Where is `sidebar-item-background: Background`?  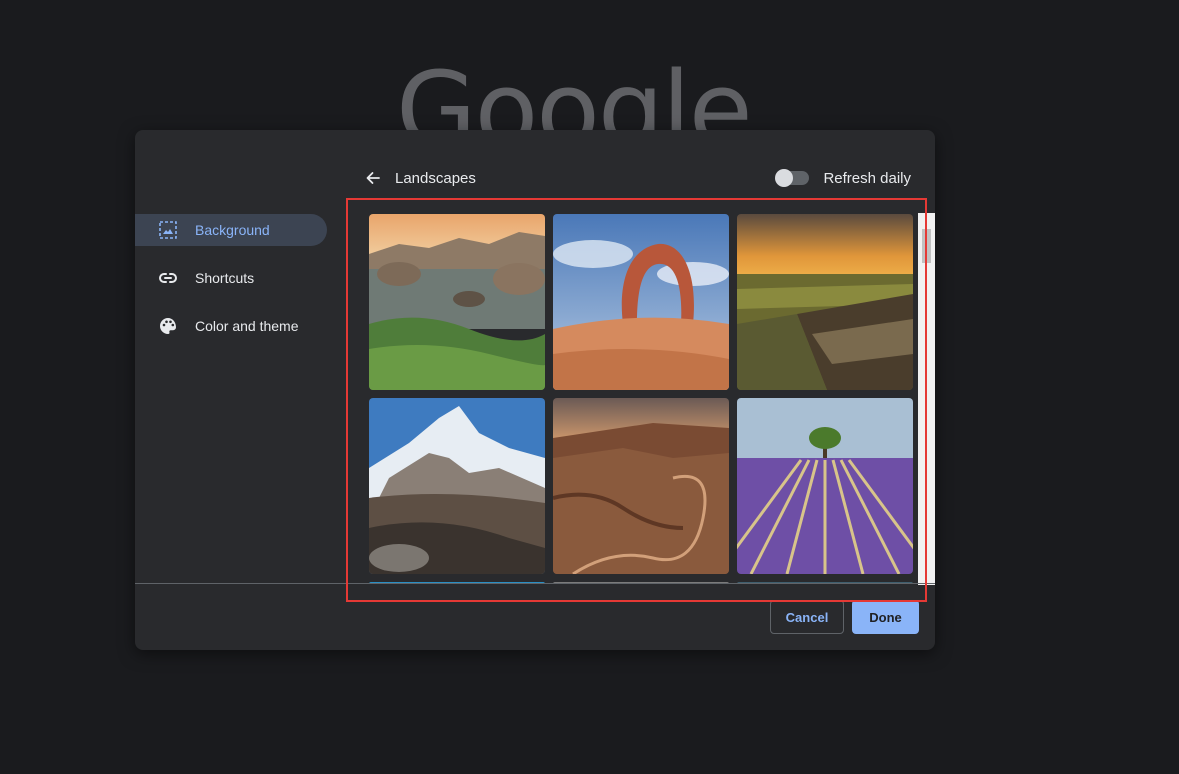 sidebar-item-background: Background is located at coordinates (231, 230).